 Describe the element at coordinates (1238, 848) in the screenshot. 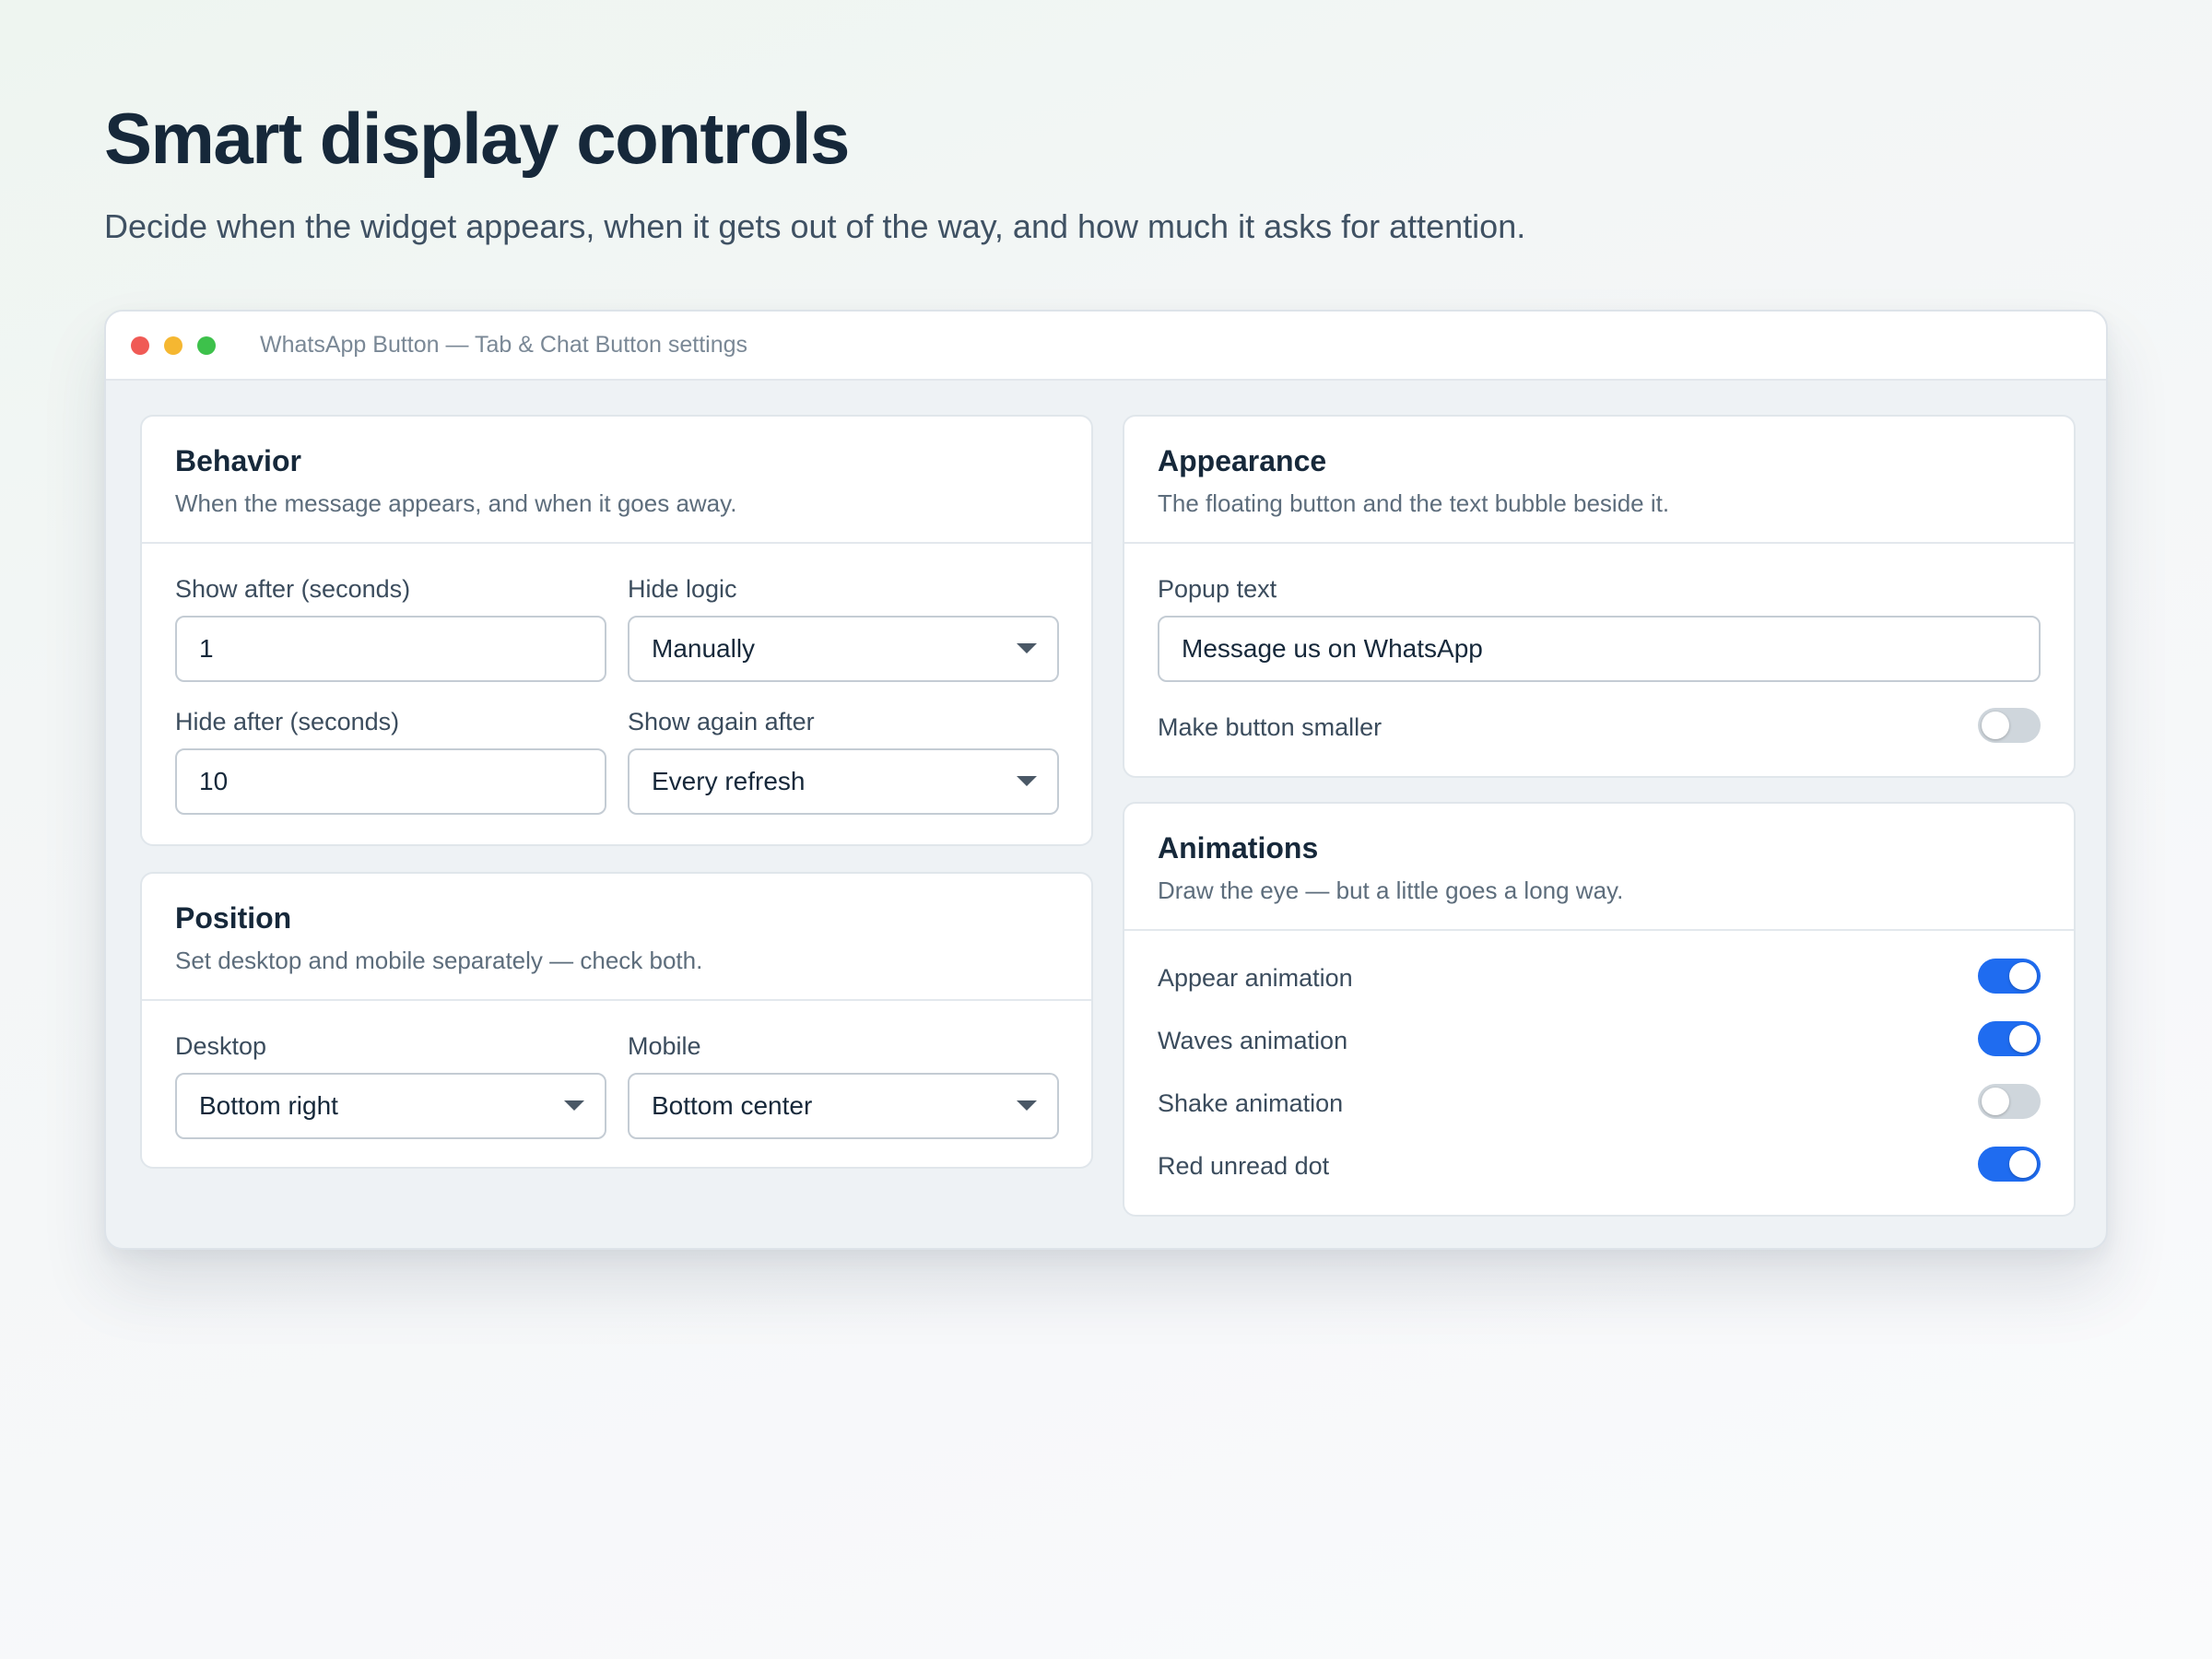

I see `animations-title: Animations` at that location.